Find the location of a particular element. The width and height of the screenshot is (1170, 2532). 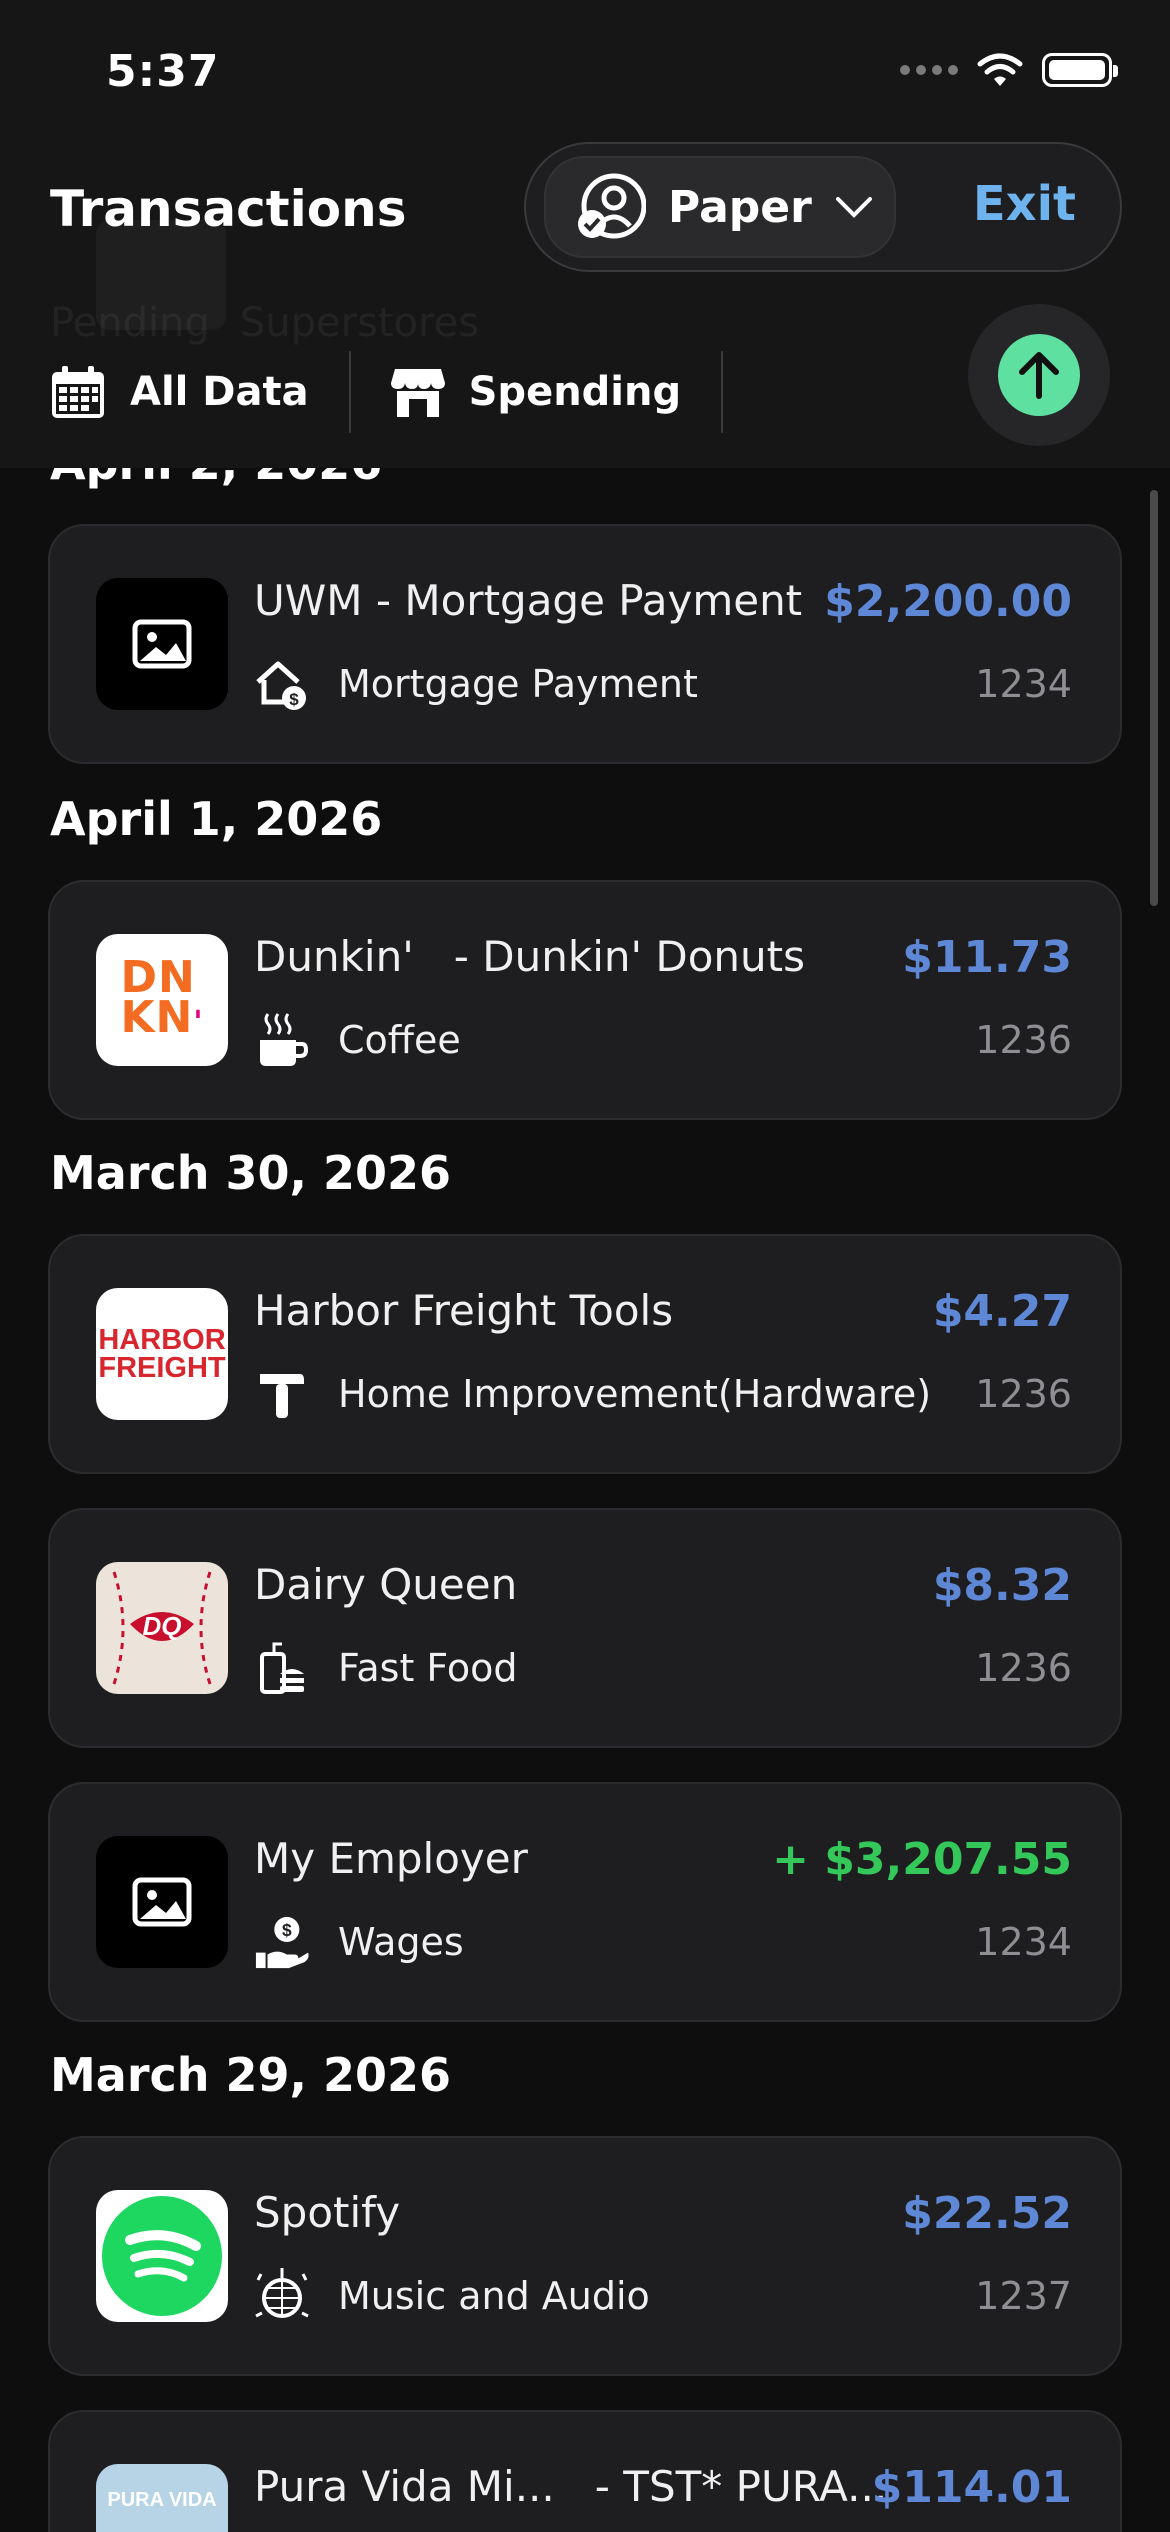

battery-icon is located at coordinates (1080, 70).